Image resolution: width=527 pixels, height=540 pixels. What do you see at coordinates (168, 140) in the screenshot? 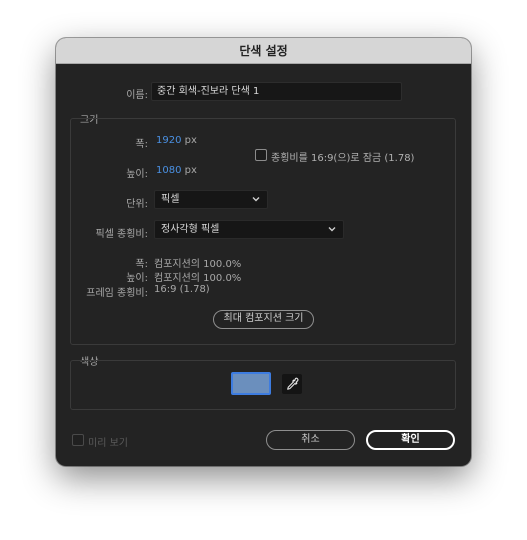
I see `width-value: 1920` at bounding box center [168, 140].